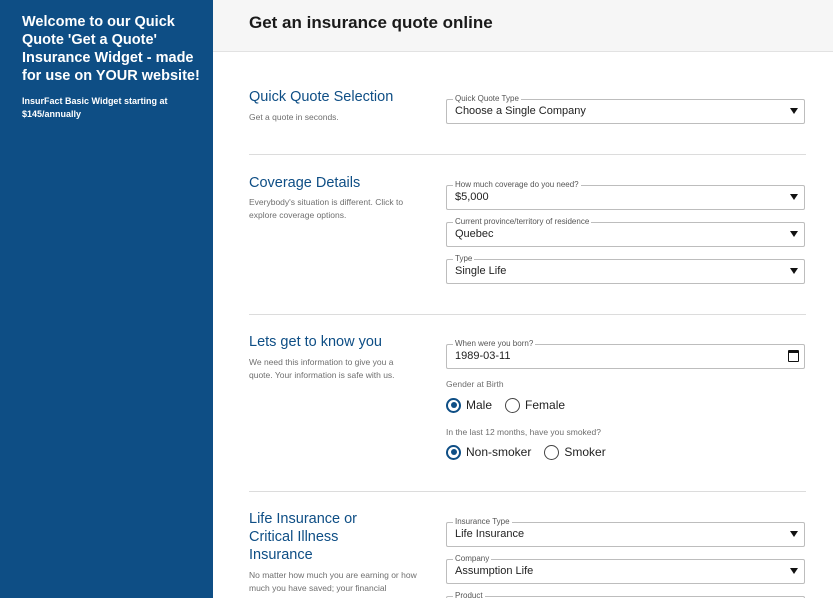 The height and width of the screenshot is (598, 833). What do you see at coordinates (585, 452) in the screenshot?
I see `smoker-option-label: Smoker` at bounding box center [585, 452].